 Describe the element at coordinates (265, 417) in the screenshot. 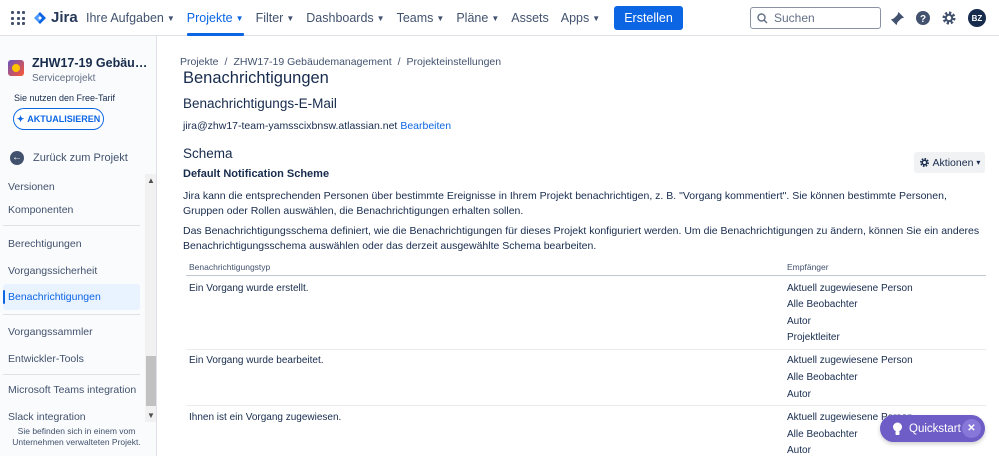

I see `event-name: Ihnen ist ein Vorgang zugewiesen.` at that location.